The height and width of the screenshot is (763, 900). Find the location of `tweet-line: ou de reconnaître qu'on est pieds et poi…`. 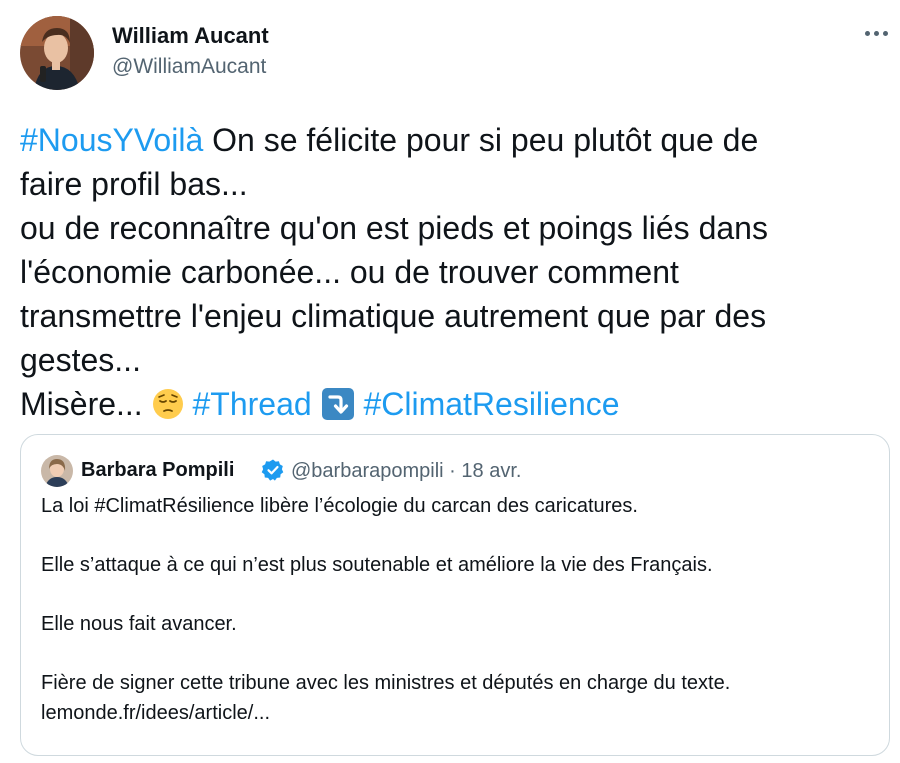

tweet-line: ou de reconnaître qu'on est pieds et poi… is located at coordinates (394, 228).